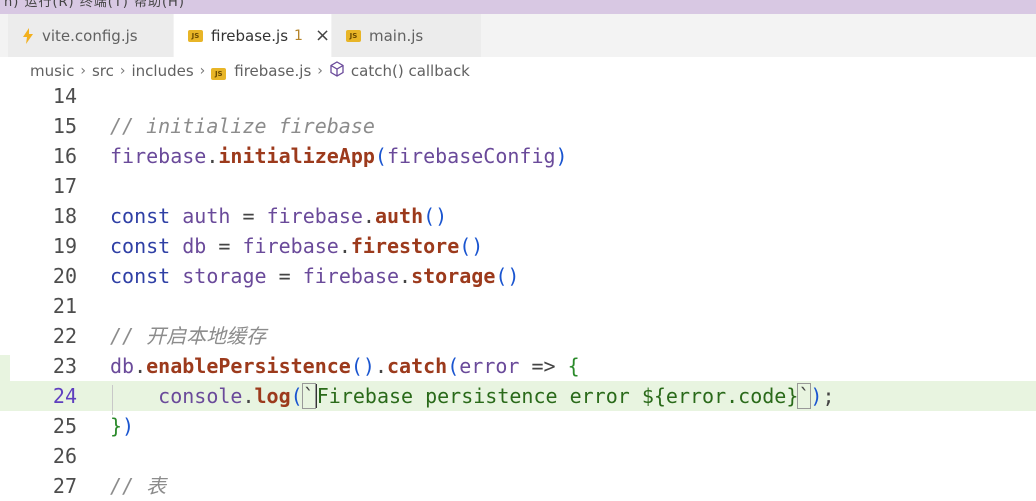  Describe the element at coordinates (64, 246) in the screenshot. I see `line-number: 19` at that location.